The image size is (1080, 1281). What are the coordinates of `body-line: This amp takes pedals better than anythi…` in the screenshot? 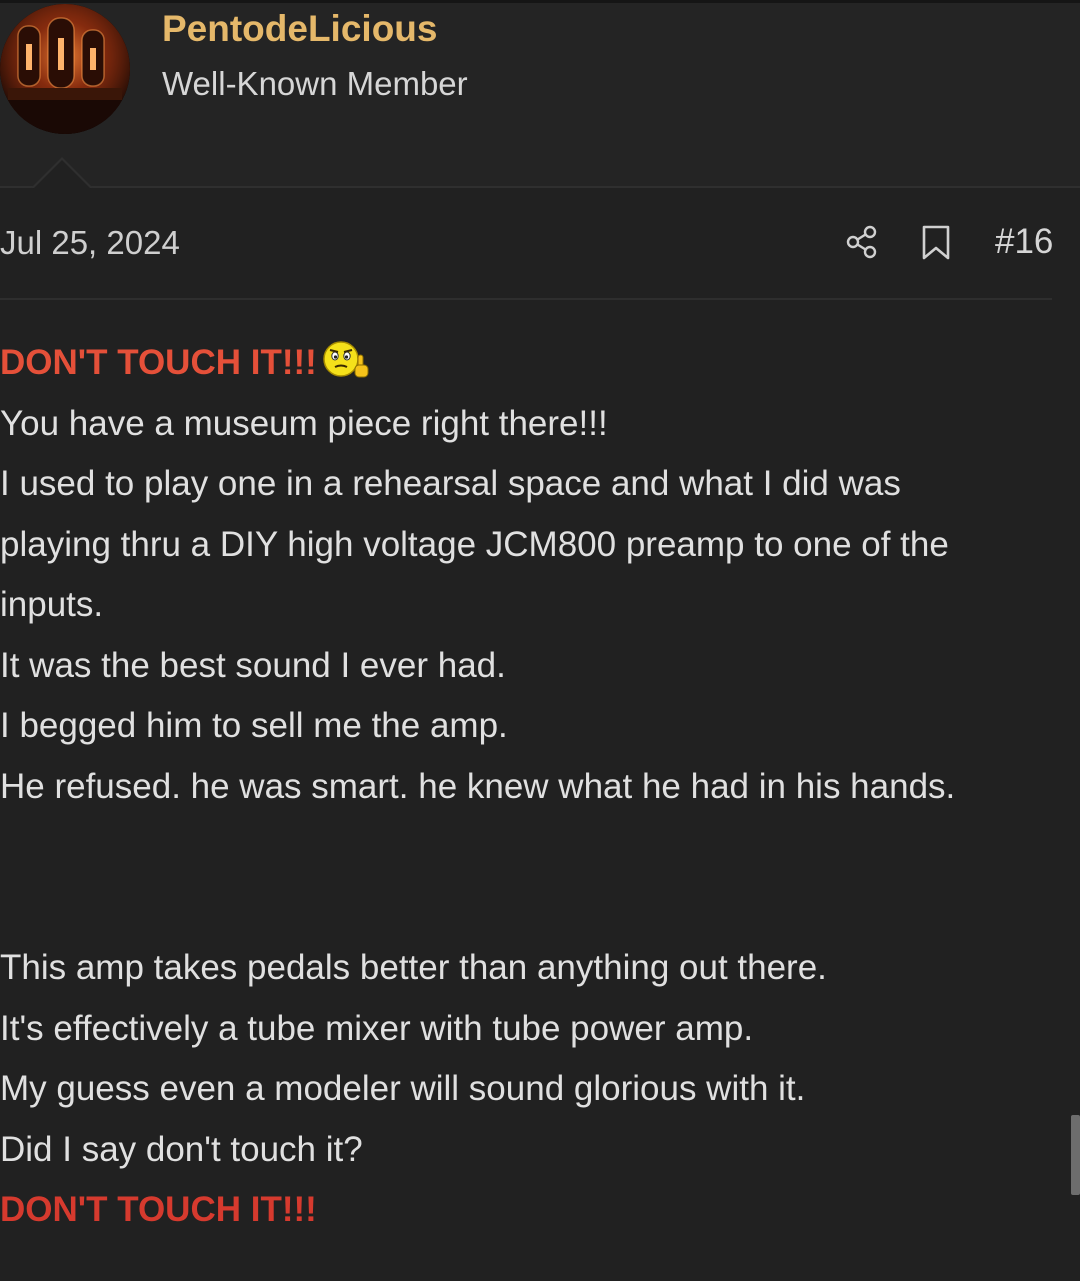 It's located at (413, 967).